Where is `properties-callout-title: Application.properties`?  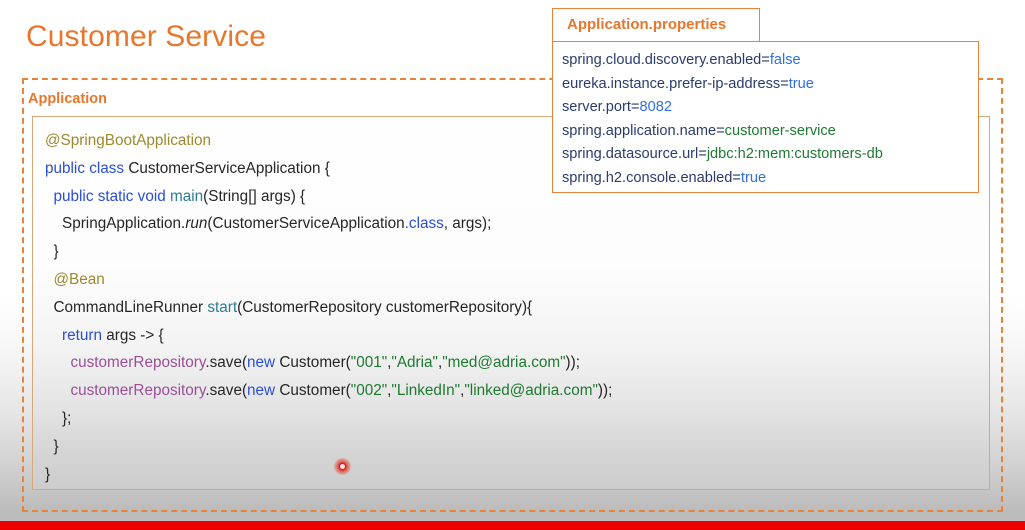
properties-callout-title: Application.properties is located at coordinates (647, 24).